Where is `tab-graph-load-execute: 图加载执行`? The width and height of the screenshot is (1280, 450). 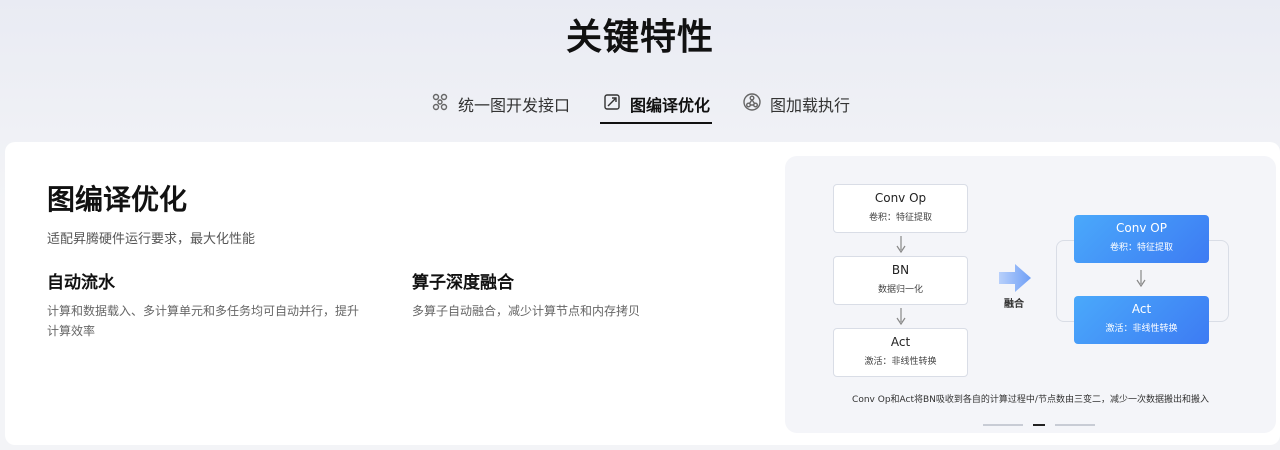
tab-graph-load-execute: 图加载执行 is located at coordinates (796, 104).